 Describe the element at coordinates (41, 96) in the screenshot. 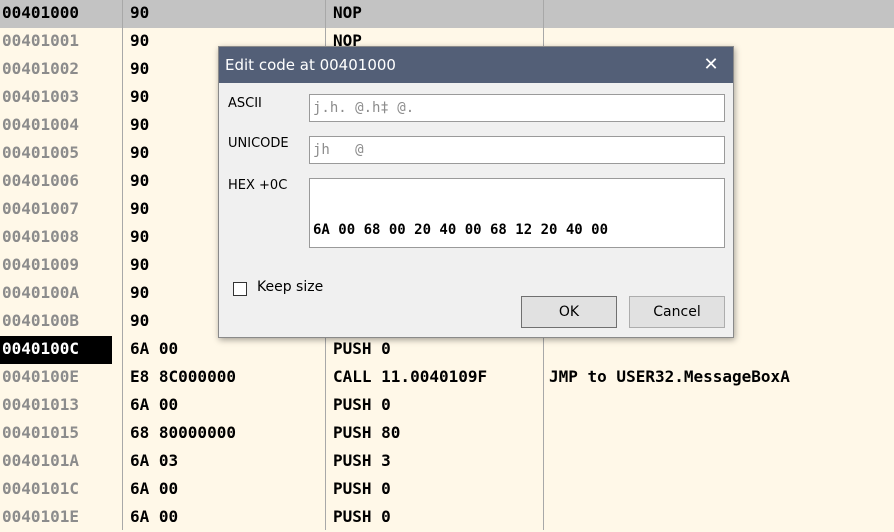

I see `address-cell: 00401003` at that location.